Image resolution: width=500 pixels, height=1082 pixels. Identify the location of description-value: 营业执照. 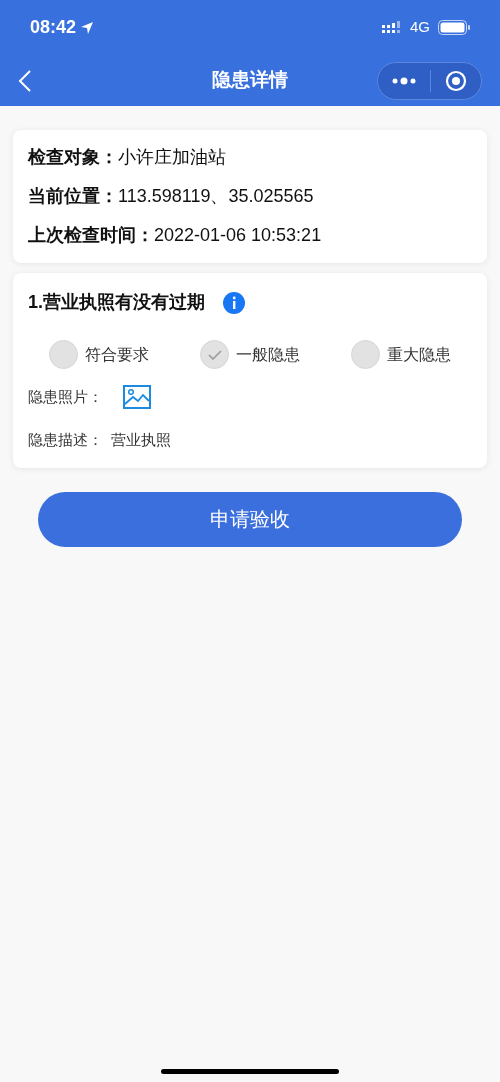
(141, 440).